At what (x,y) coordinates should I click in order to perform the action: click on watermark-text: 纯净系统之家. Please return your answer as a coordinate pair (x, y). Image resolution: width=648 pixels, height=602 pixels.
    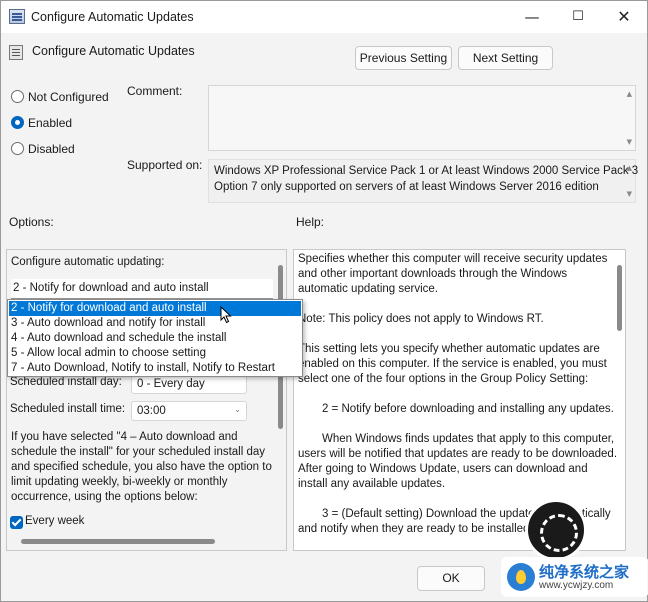
    Looking at the image, I should click on (584, 572).